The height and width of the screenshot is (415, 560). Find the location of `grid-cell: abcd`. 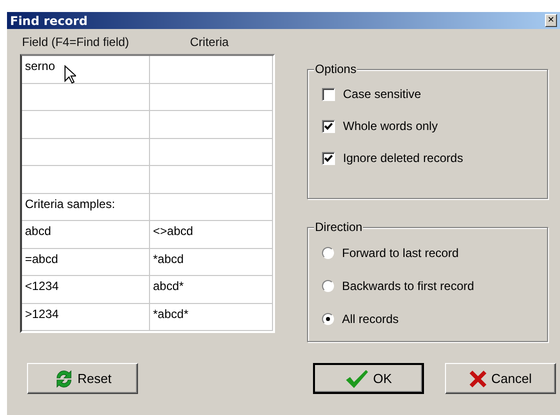

grid-cell: abcd is located at coordinates (86, 234).